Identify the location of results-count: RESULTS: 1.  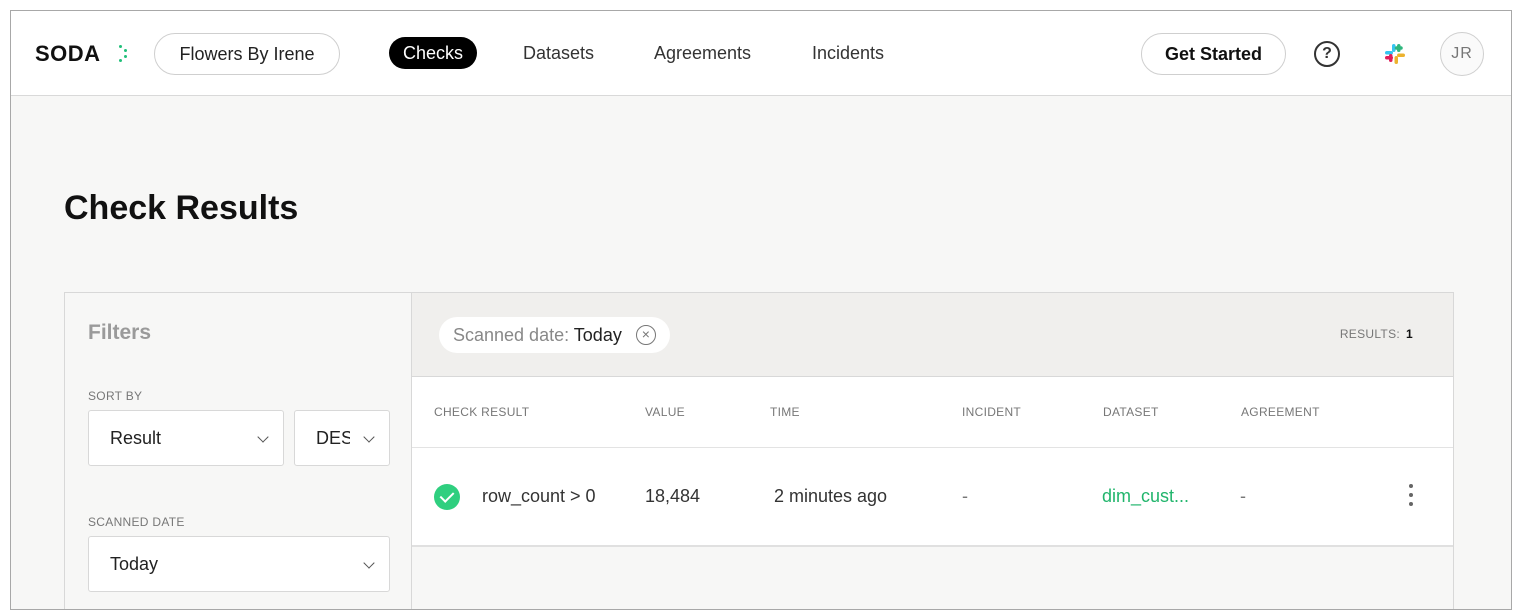
(1376, 334).